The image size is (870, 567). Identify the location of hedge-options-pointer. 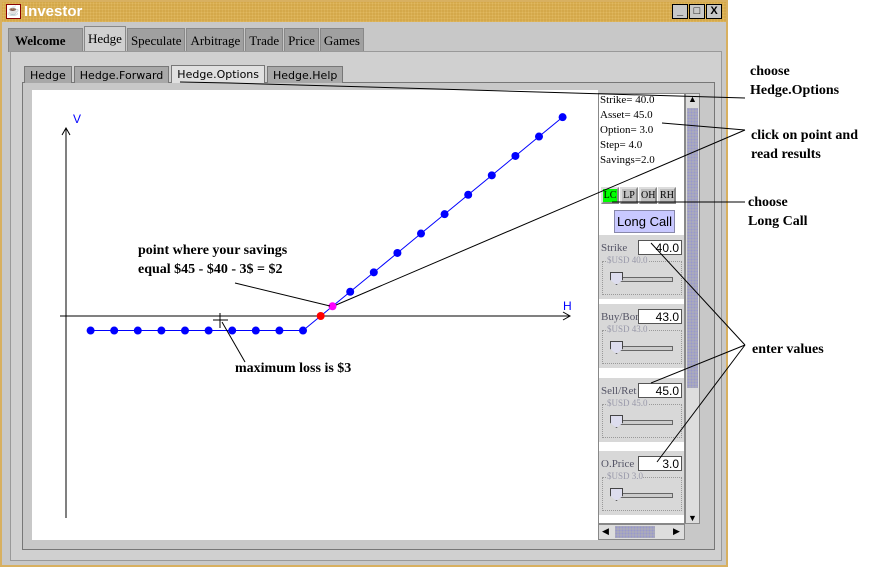
(462, 90).